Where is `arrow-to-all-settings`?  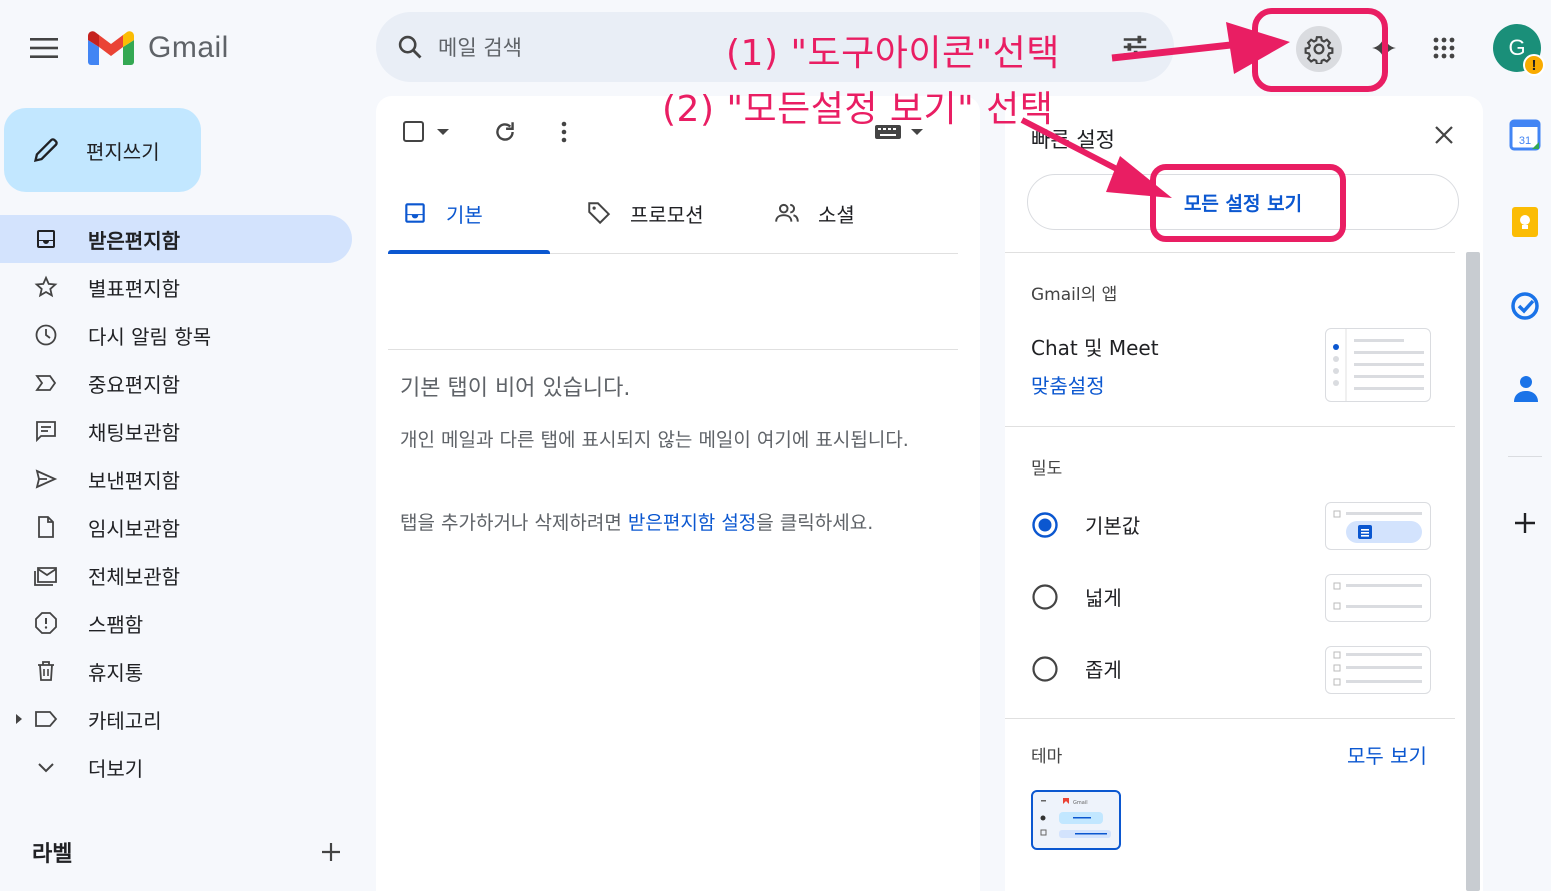 arrow-to-all-settings is located at coordinates (1096, 157).